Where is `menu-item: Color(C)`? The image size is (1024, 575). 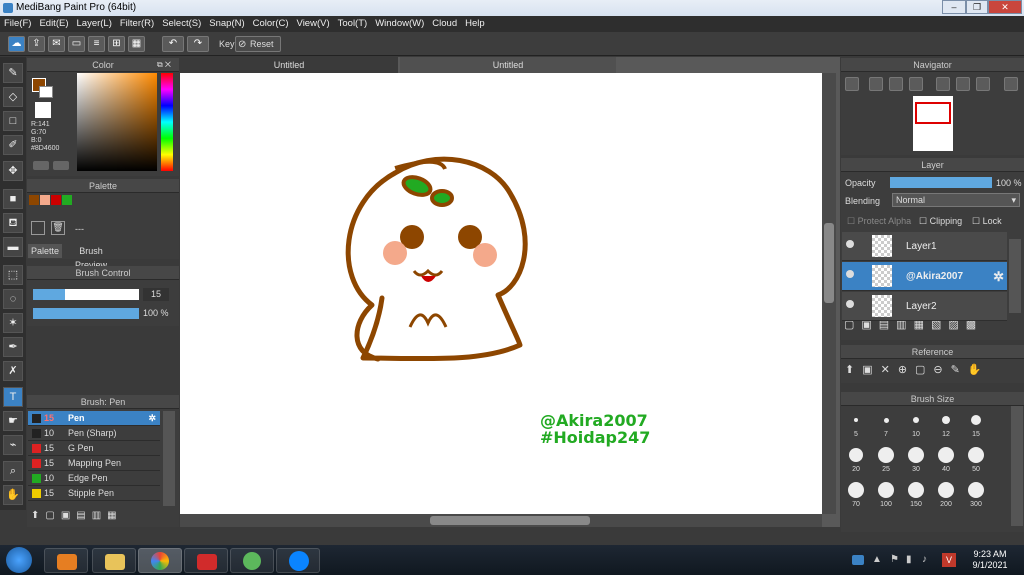
menu-item: Color(C) is located at coordinates (271, 24).